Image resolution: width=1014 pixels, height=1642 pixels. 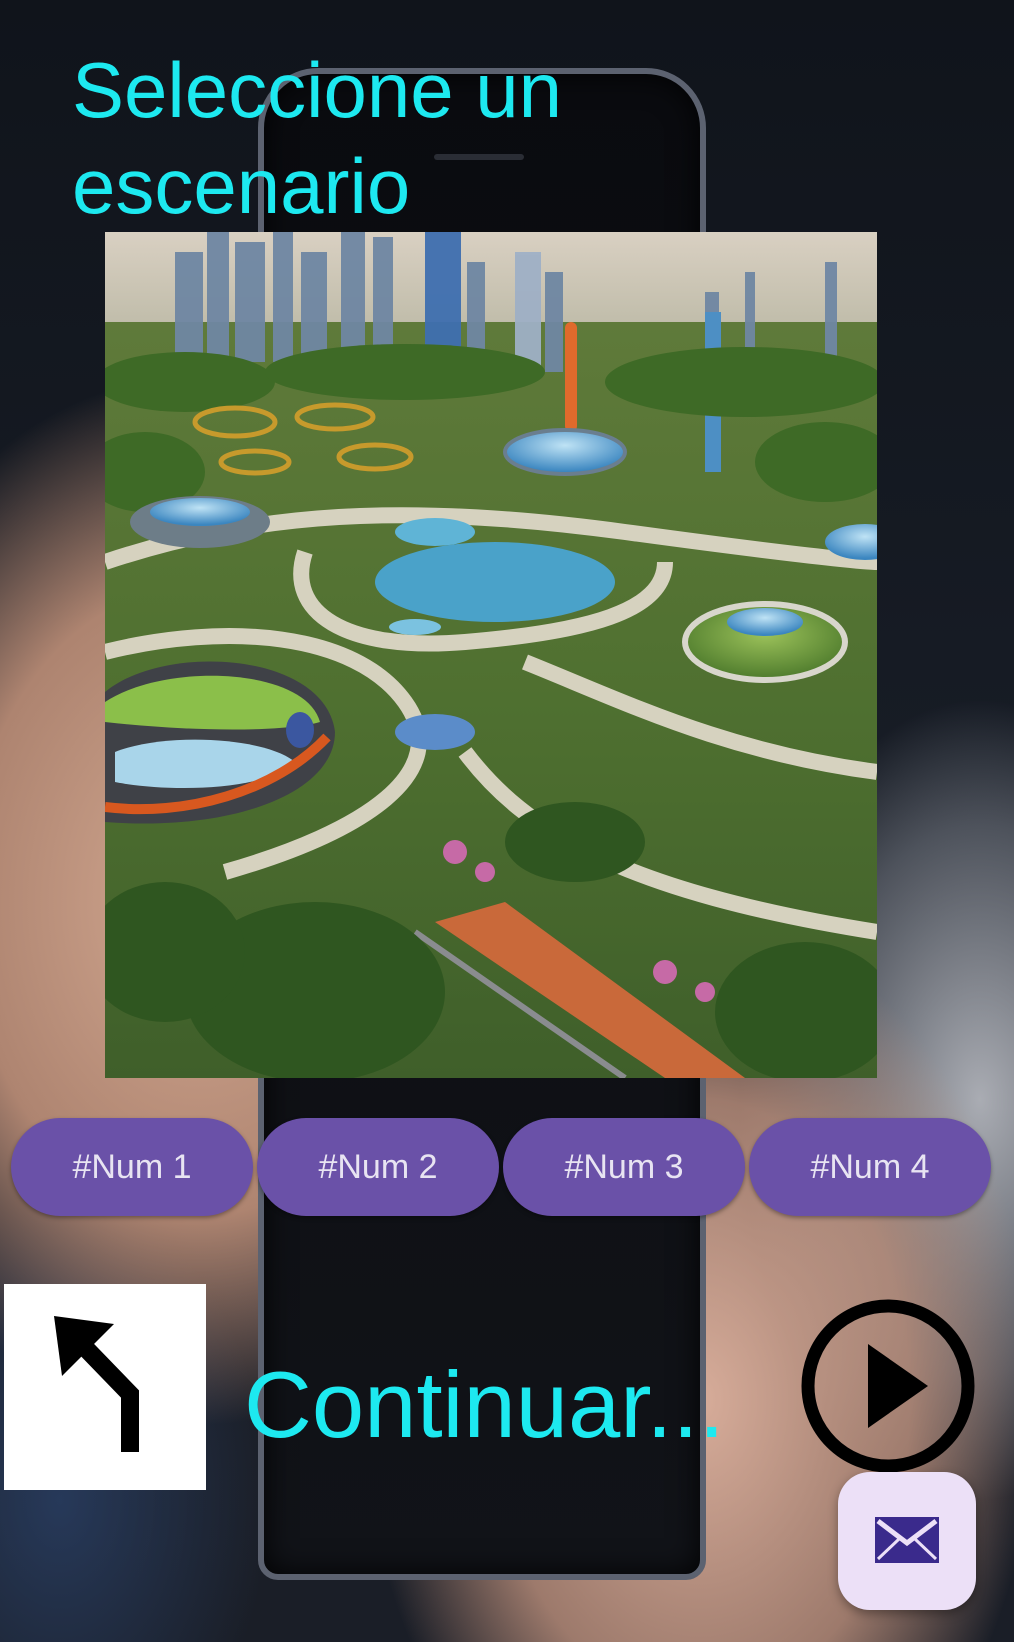 I want to click on option-button-1: #Num 1, so click(x=132, y=1167).